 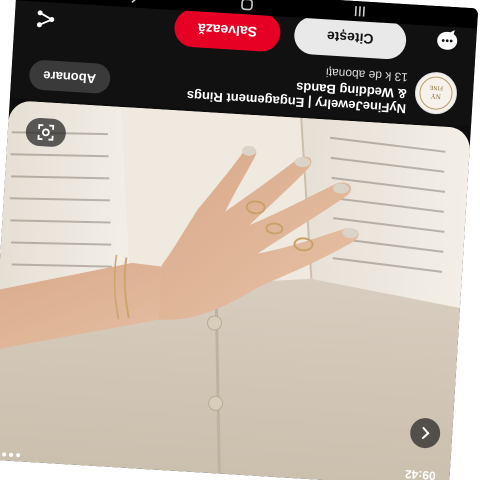 I want to click on status-indicators, so click(x=11, y=455).